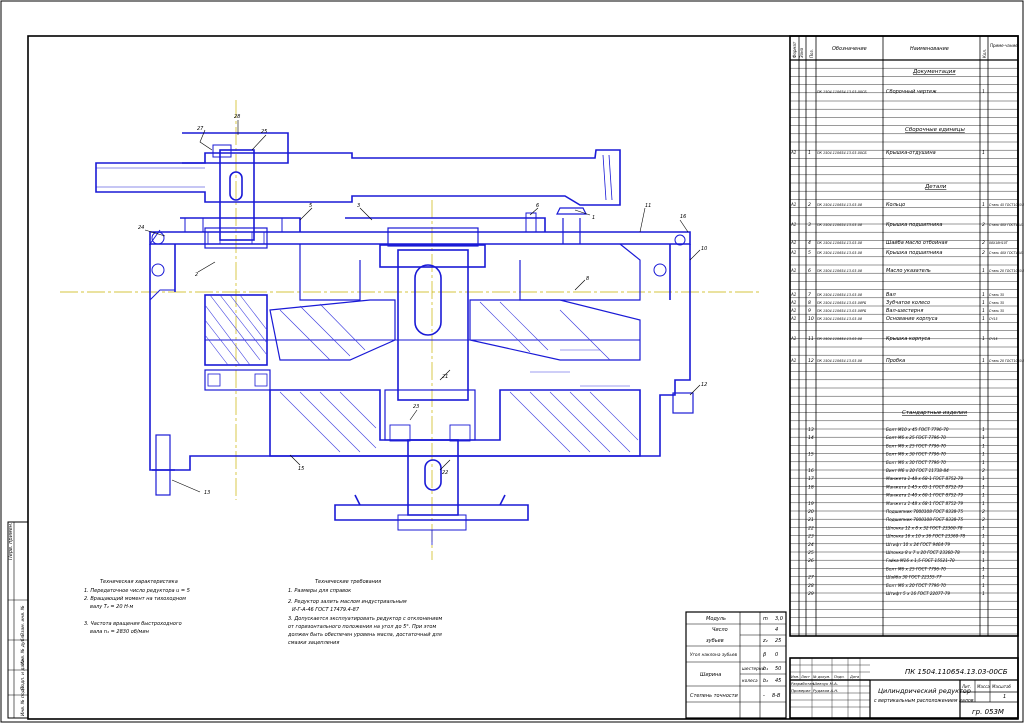 The height and width of the screenshot is (723, 1024). Describe the element at coordinates (765, 641) in the screenshot. I see `param-teeth-sym: z₂` at that location.